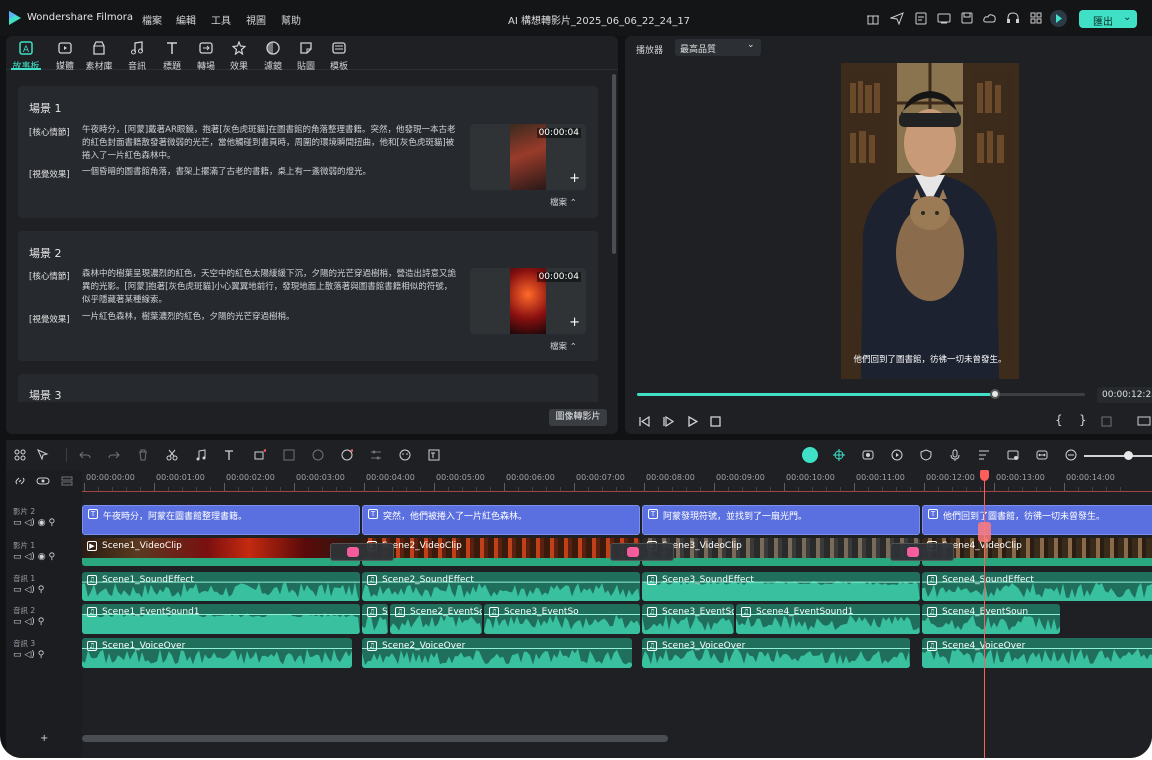 The height and width of the screenshot is (760, 1152). I want to click on event-sound-clip: ♫ Scene2_EventS, so click(375, 619).